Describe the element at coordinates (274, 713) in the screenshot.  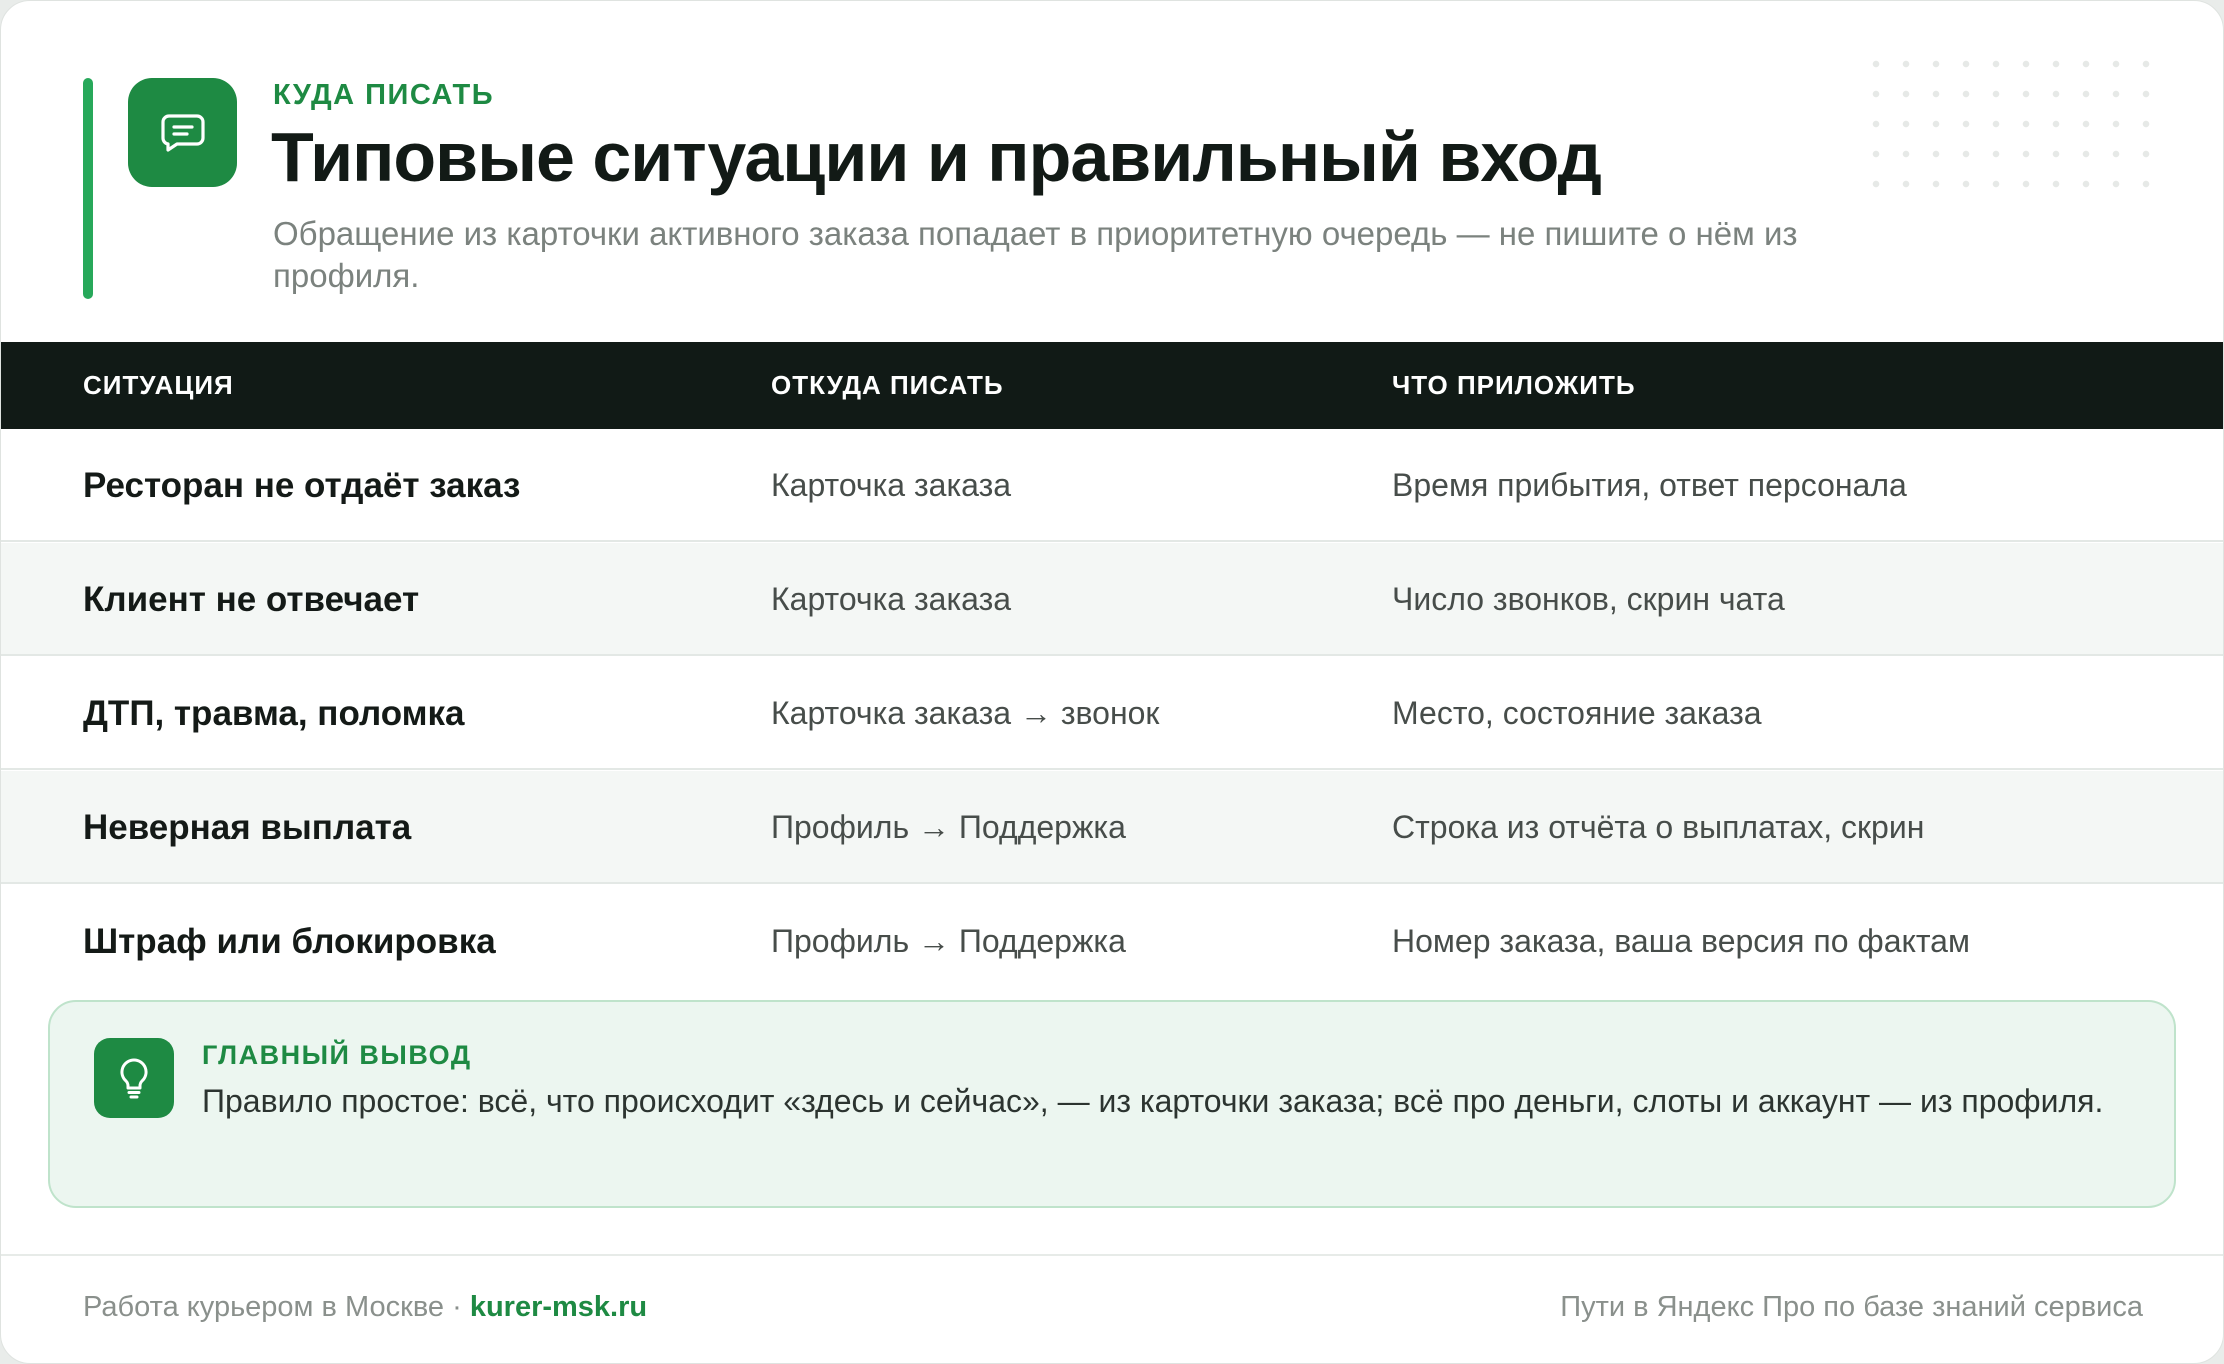
I see `situation-cell: ДТП, травма, поломка` at that location.